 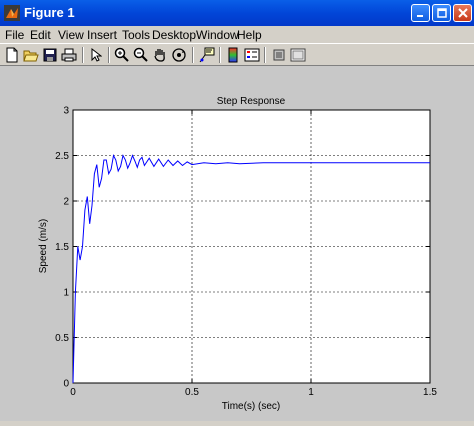 What do you see at coordinates (102, 35) in the screenshot?
I see `menu-insert: Insert` at bounding box center [102, 35].